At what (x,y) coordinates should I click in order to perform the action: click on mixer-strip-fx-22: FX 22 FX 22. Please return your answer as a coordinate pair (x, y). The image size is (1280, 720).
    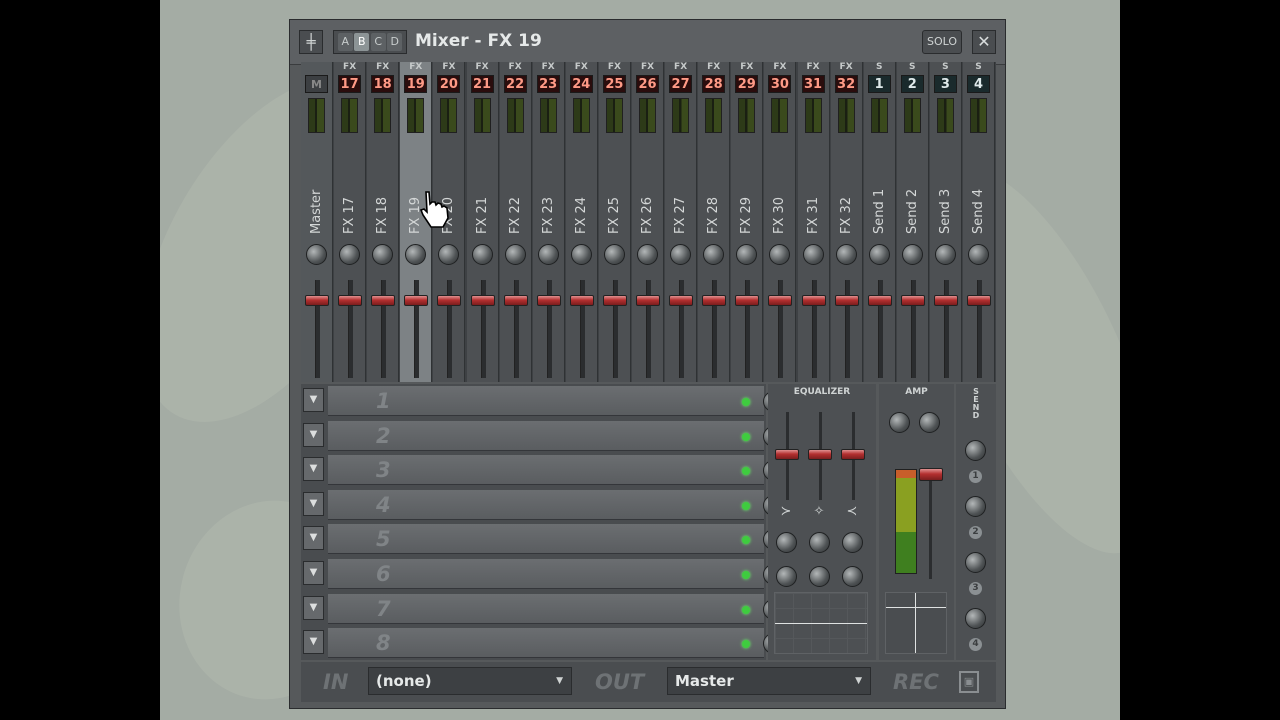
    Looking at the image, I should click on (515, 222).